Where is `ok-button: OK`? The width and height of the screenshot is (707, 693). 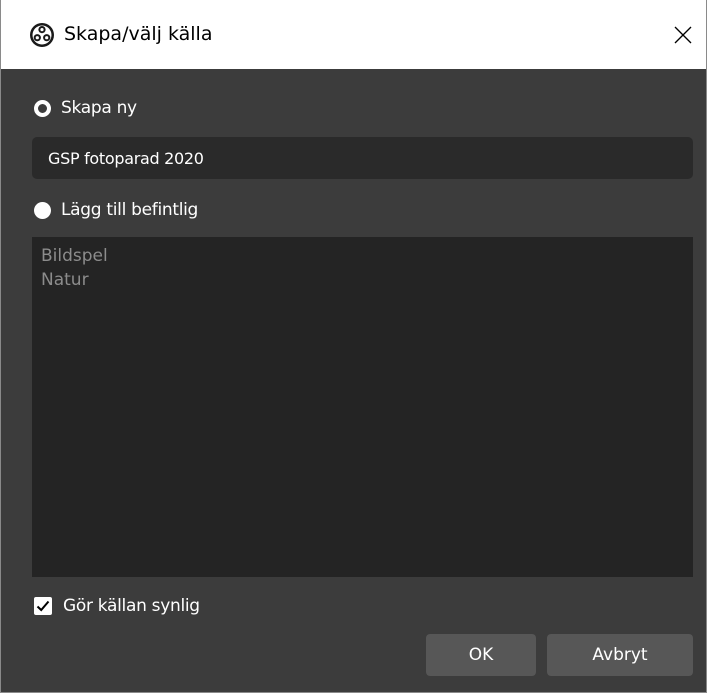 ok-button: OK is located at coordinates (481, 655).